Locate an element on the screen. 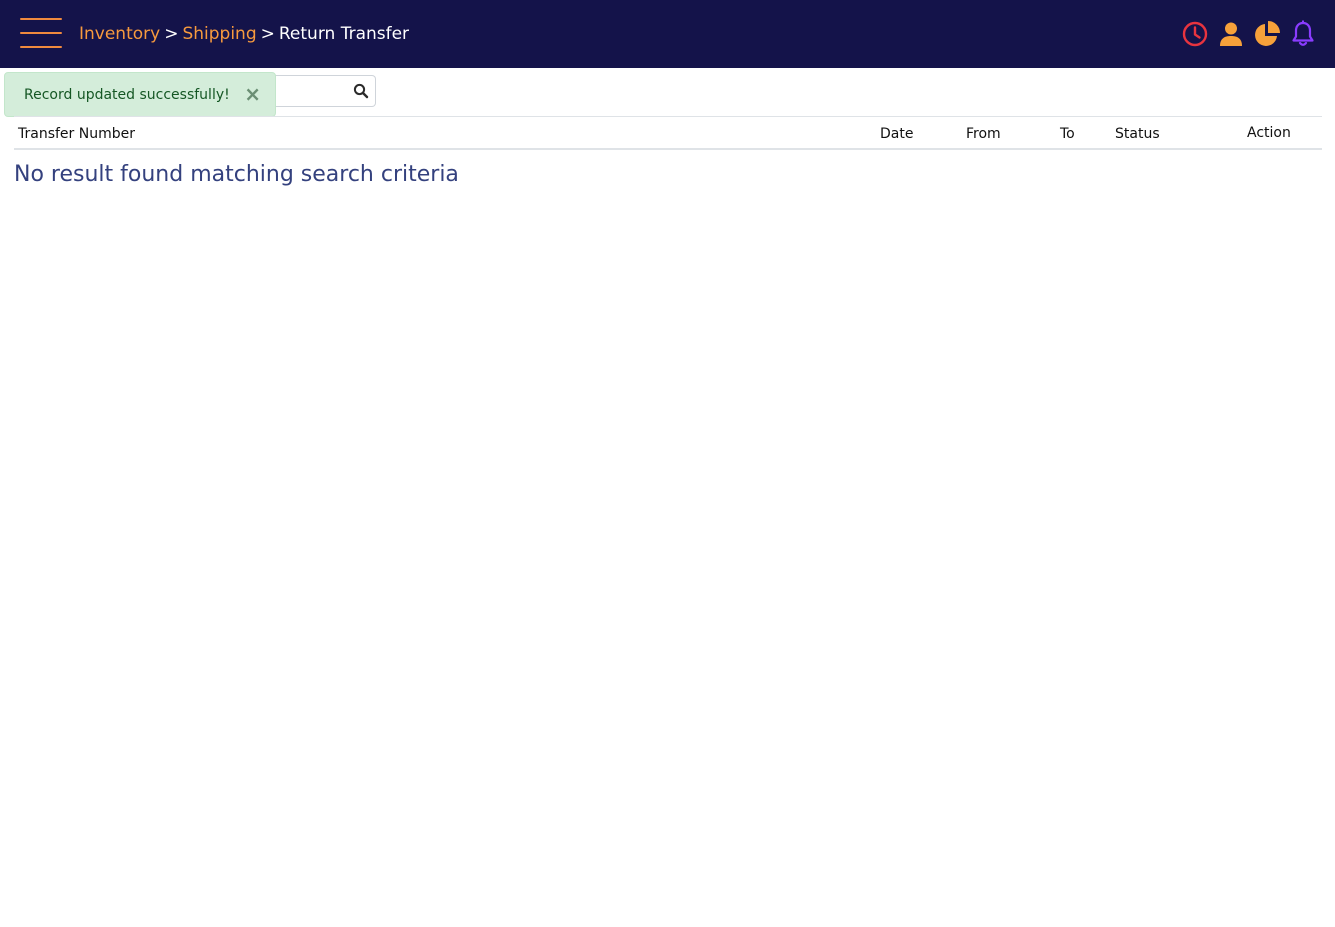 The height and width of the screenshot is (927, 1335). search-icon is located at coordinates (361, 91).